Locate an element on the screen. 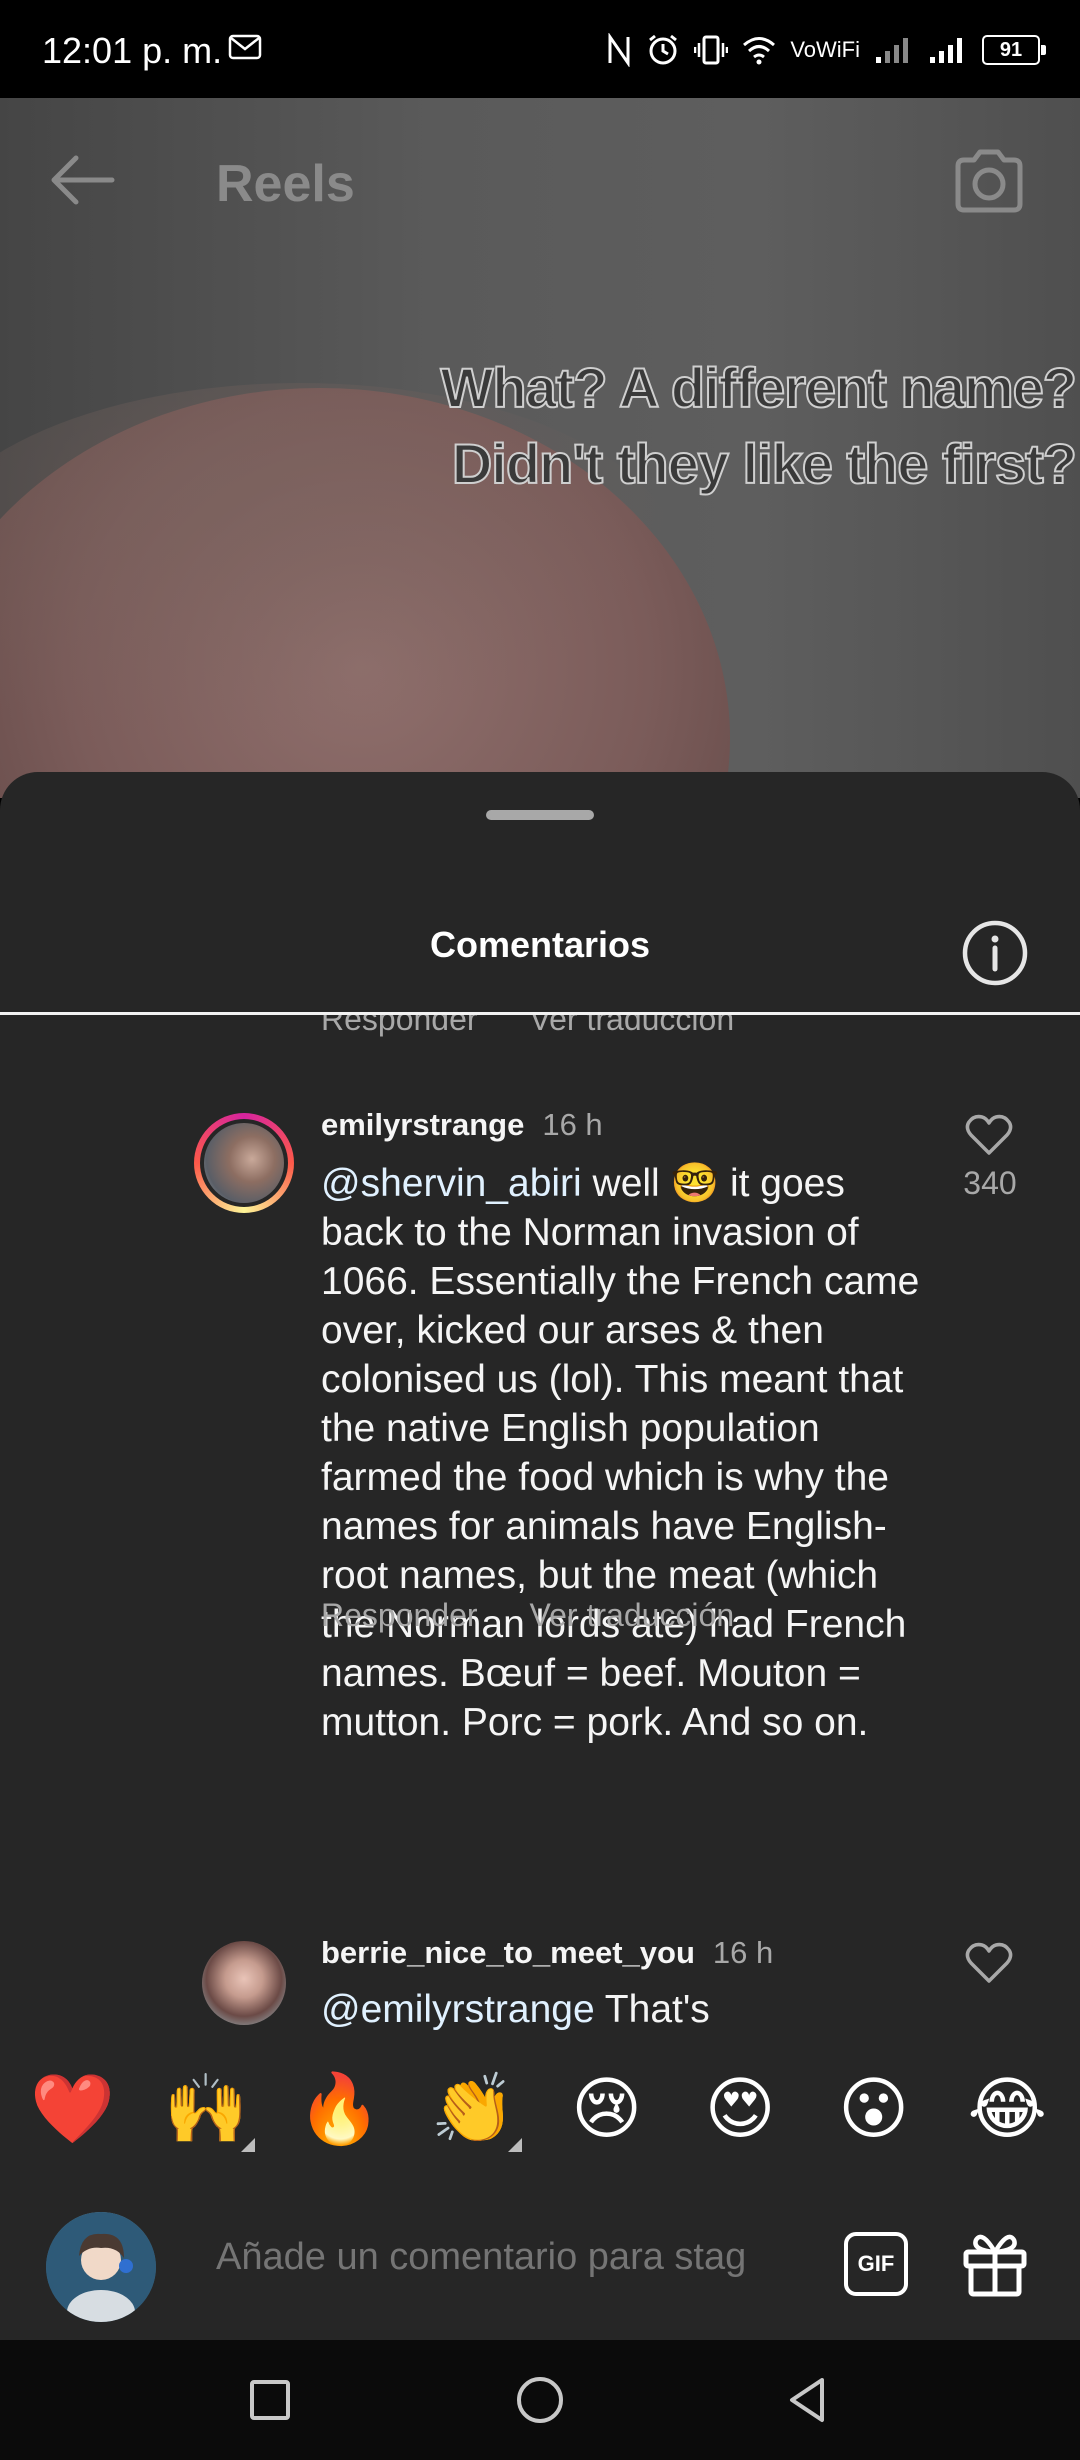 The width and height of the screenshot is (1080, 2460). home-button-icon is located at coordinates (540, 2400).